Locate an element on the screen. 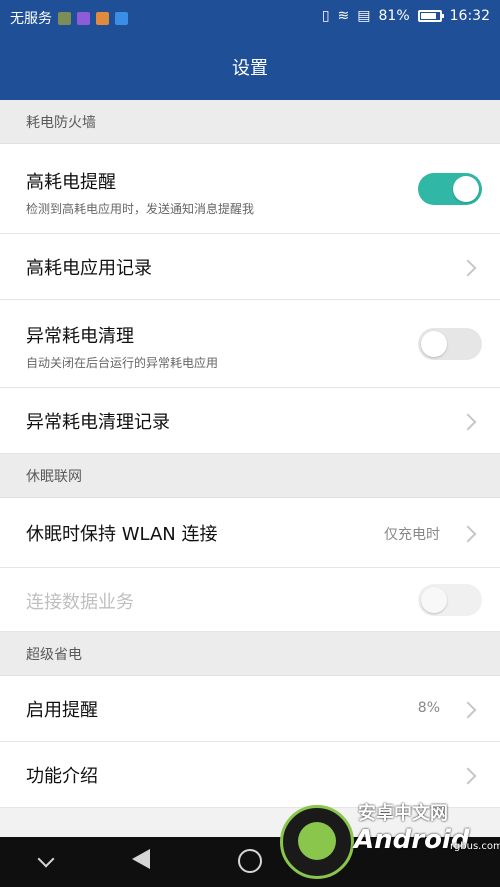 Image resolution: width=500 pixels, height=887 pixels. abnormal-power-clean-toggle is located at coordinates (450, 344).